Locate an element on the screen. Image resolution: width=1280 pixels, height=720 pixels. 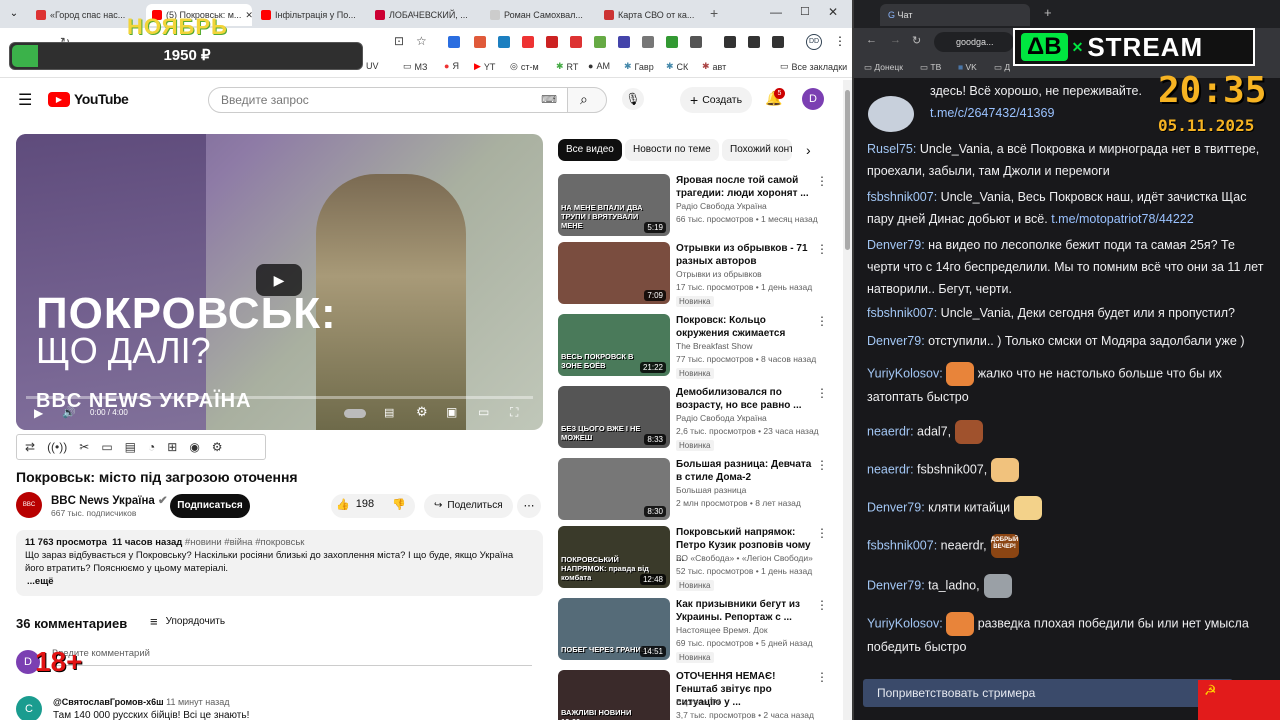
minimize-icon: — is located at coordinates (776, 12).